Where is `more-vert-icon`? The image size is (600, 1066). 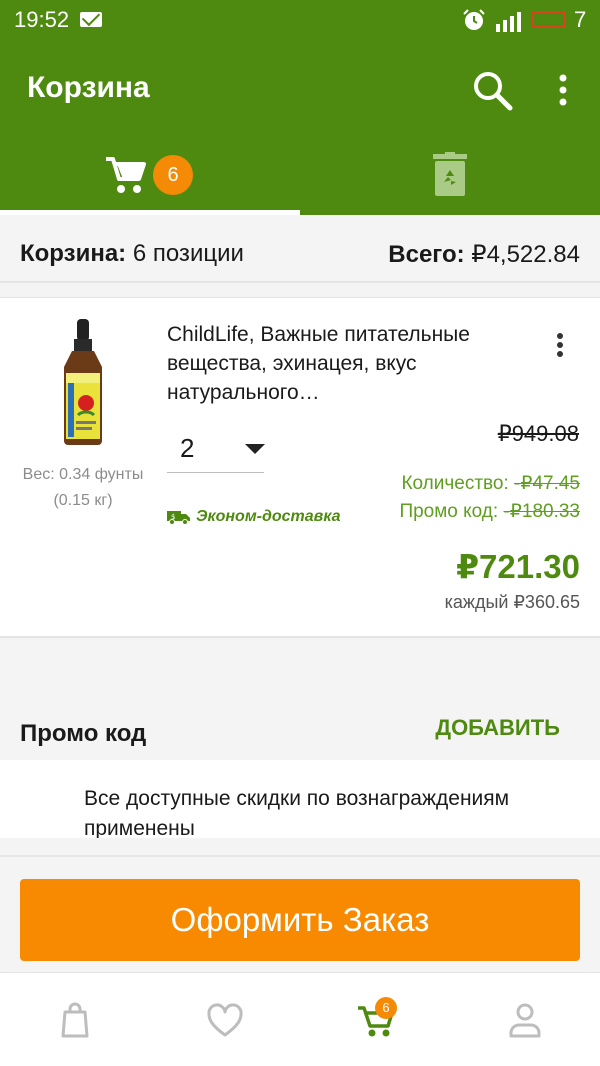 more-vert-icon is located at coordinates (563, 90).